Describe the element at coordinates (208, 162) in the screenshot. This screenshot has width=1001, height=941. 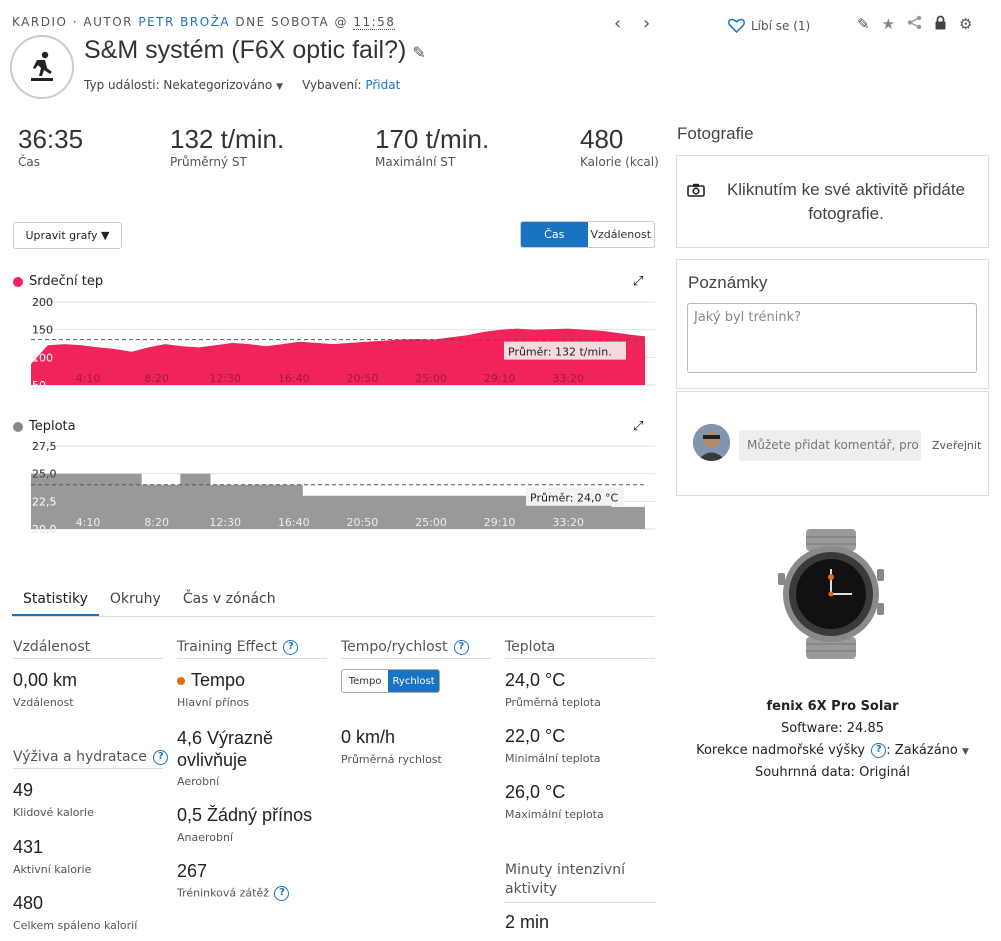
I see `stat-label: Průměrný ST` at that location.